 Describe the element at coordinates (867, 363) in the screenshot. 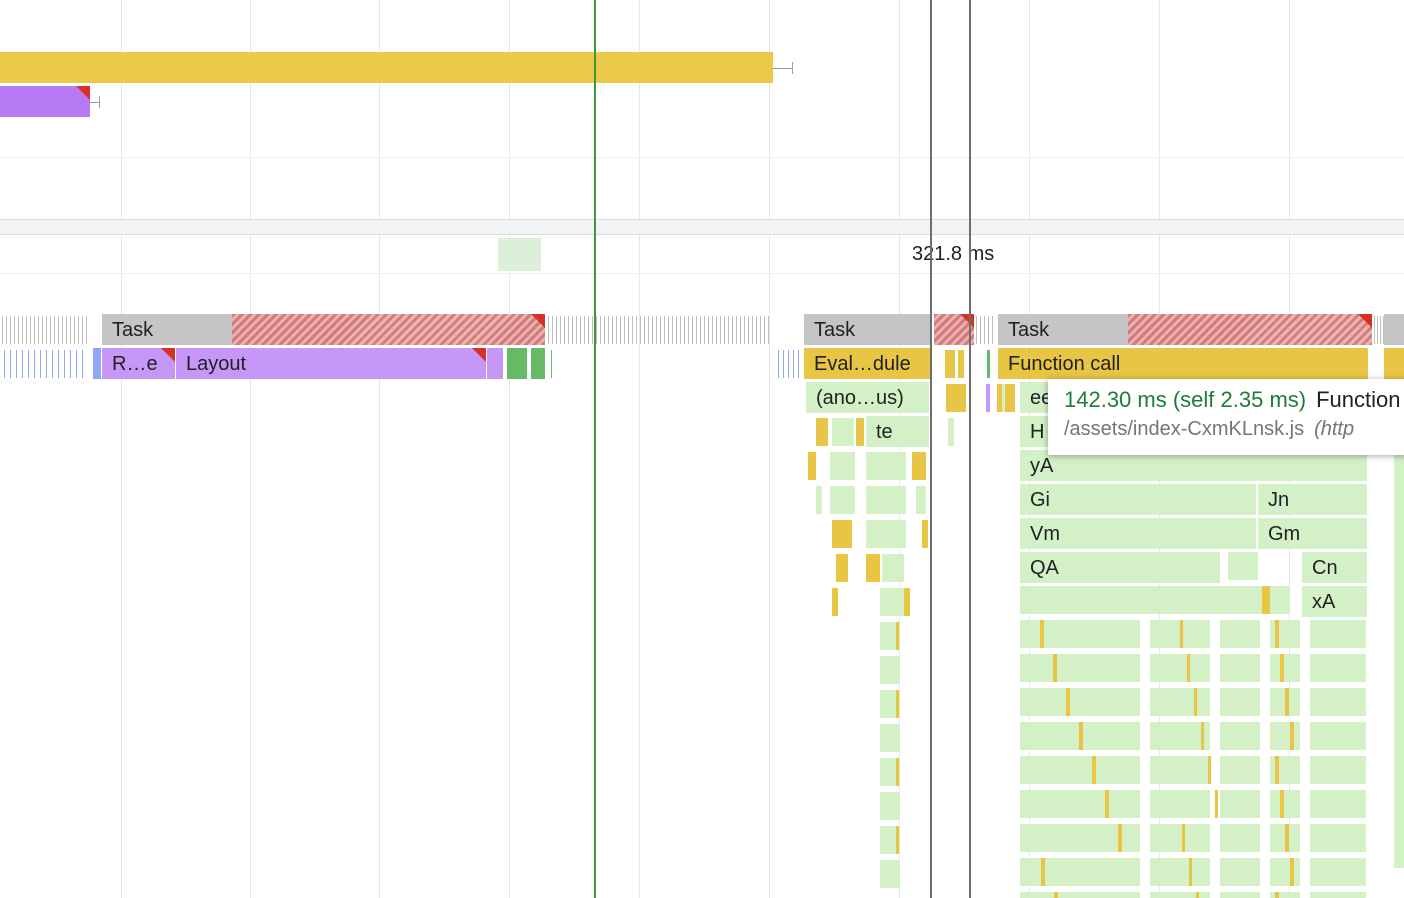

I see `evaluate-module-event: Eval…dule` at that location.